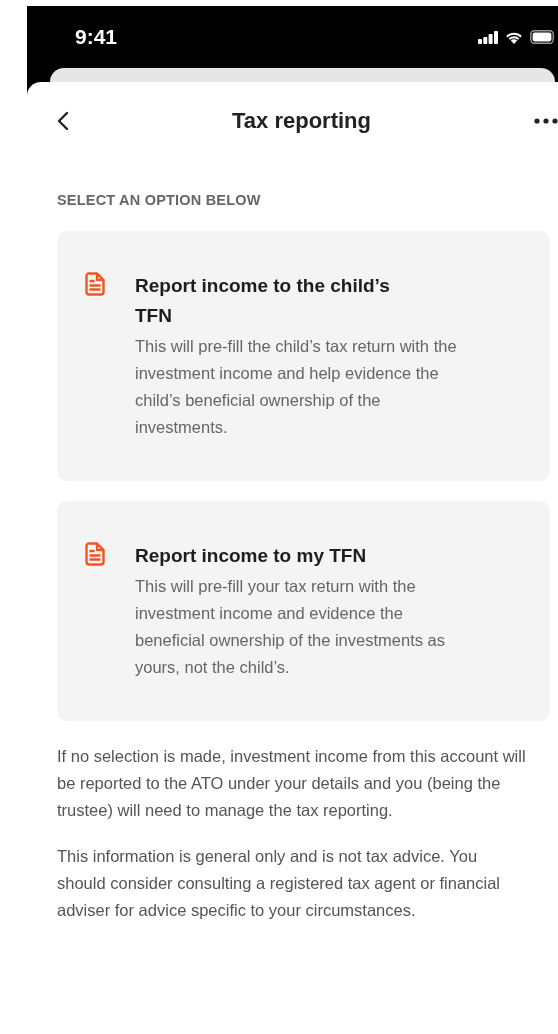 The height and width of the screenshot is (1034, 558). I want to click on battery-icon, so click(542, 37).